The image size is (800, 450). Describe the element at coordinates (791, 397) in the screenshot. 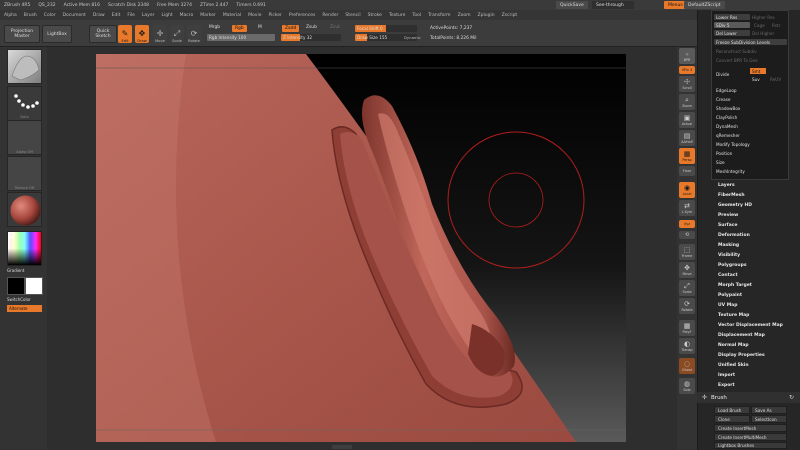

I see `palette-reset-icon: ↻` at that location.